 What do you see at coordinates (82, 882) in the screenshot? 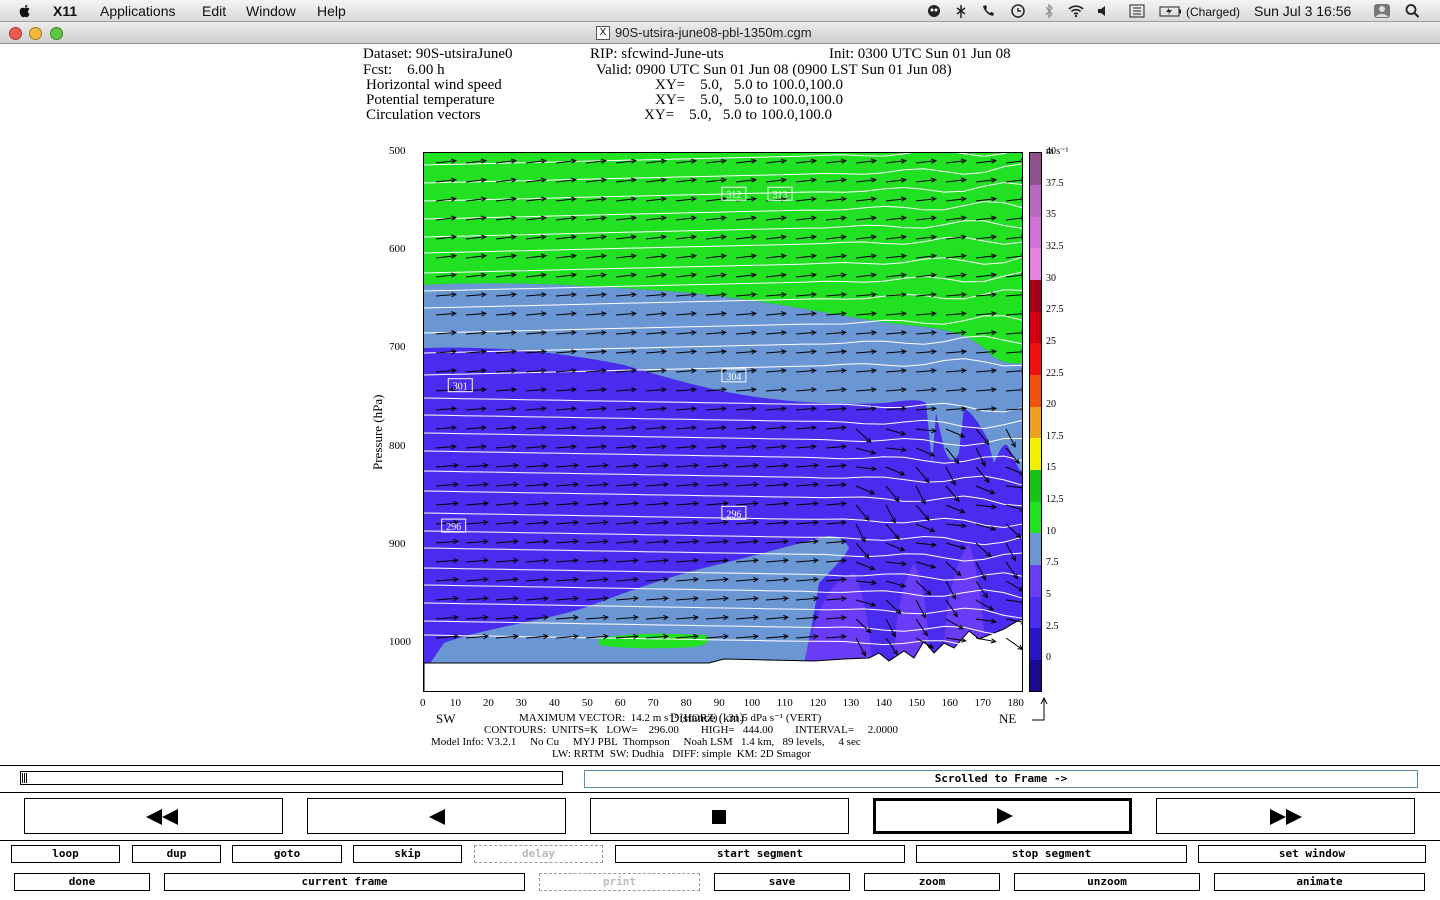
I see `done-button: done` at bounding box center [82, 882].